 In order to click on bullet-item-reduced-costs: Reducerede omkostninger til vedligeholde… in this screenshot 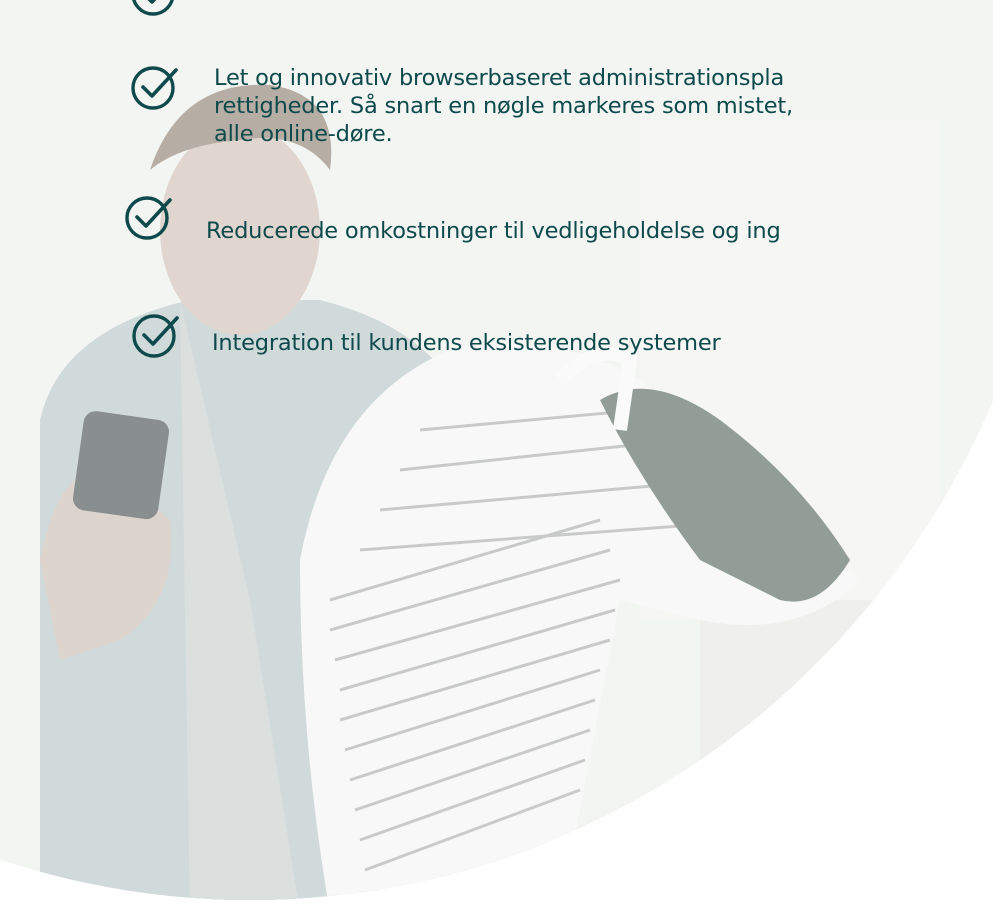, I will do `click(493, 231)`.